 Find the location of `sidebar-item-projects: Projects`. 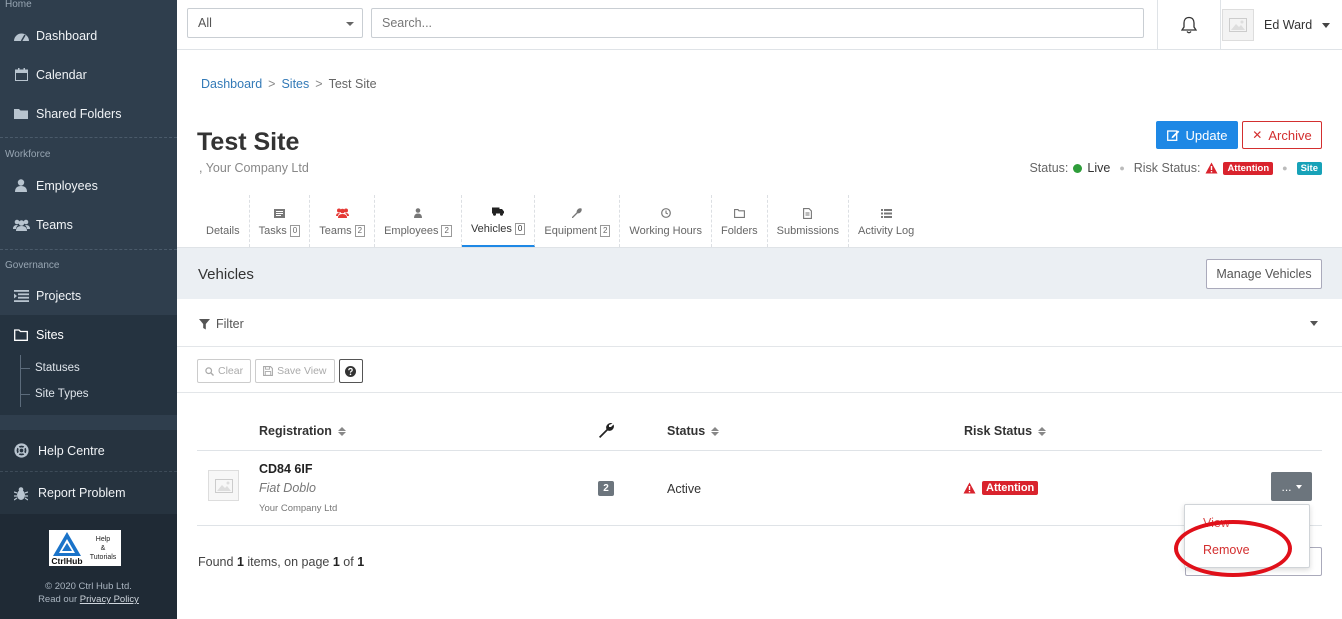

sidebar-item-projects: Projects is located at coordinates (88, 295).